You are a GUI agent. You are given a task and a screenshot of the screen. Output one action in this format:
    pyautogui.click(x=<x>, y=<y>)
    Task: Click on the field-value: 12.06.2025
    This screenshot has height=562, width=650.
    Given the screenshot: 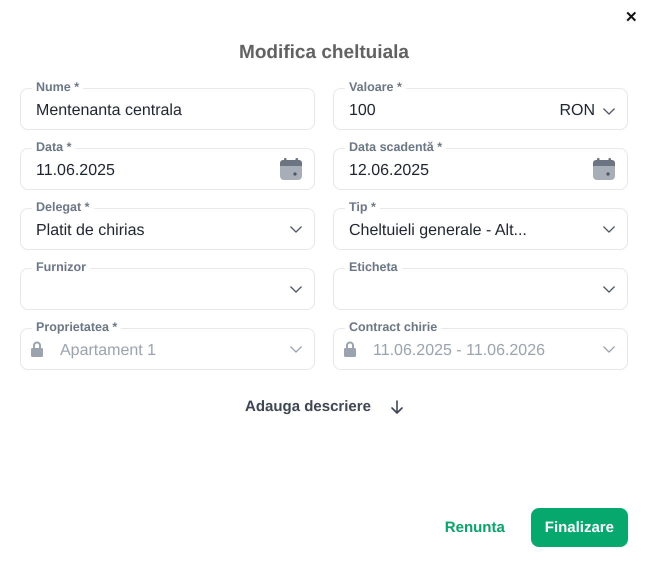 What is the action you would take?
    pyautogui.click(x=389, y=171)
    